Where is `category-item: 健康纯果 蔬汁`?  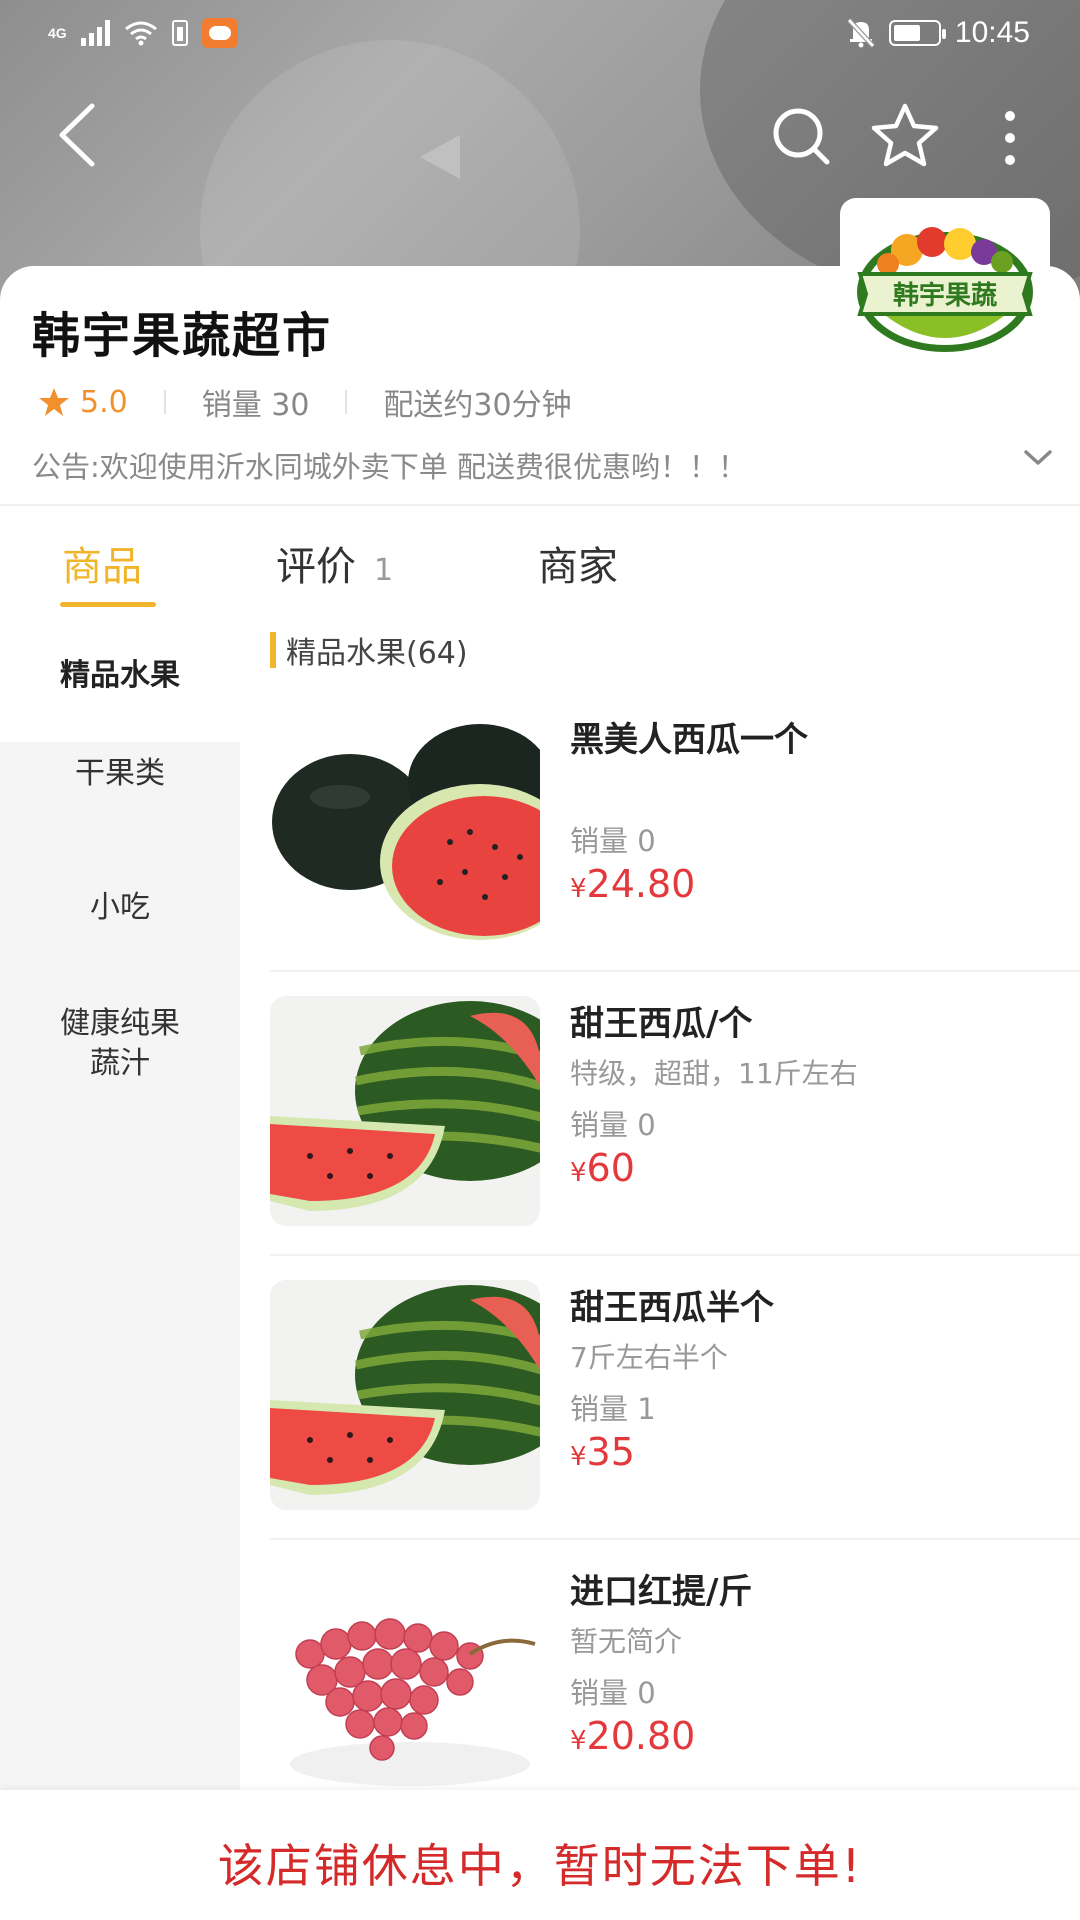
category-item: 健康纯果 蔬汁 is located at coordinates (120, 1044).